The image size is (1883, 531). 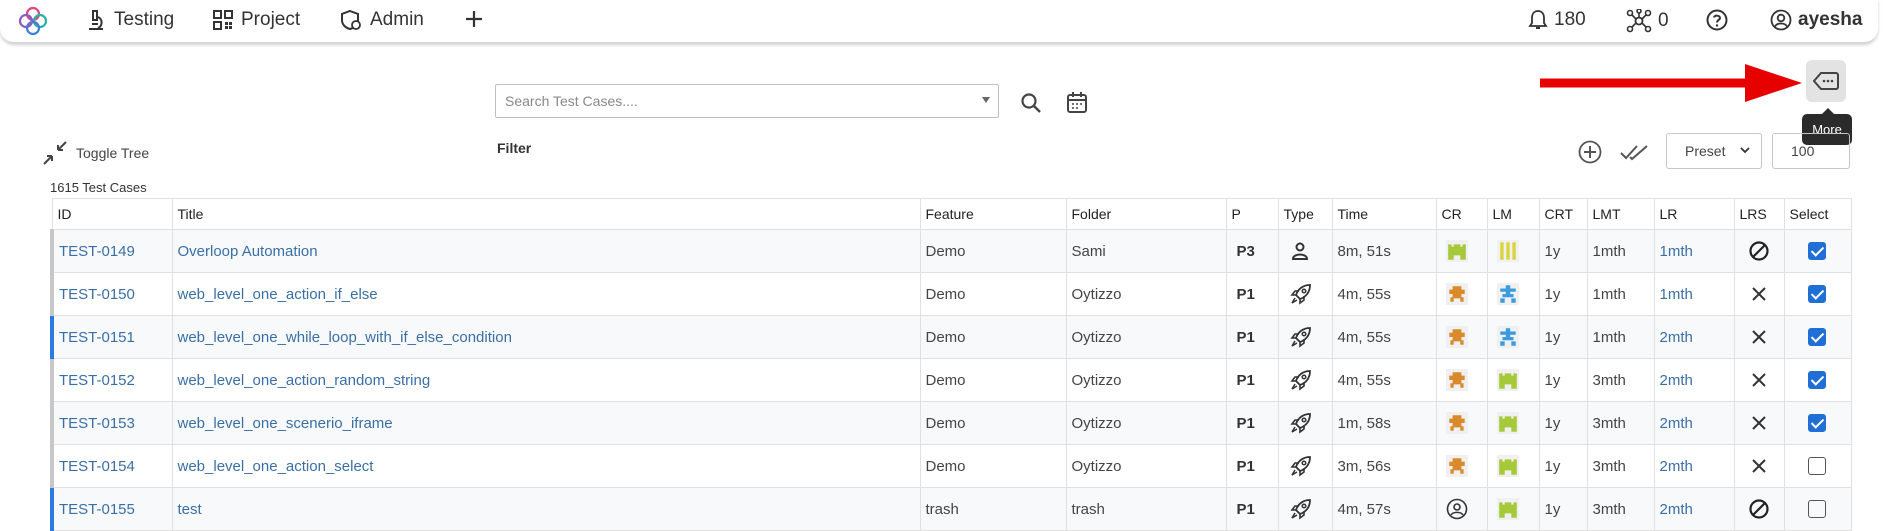 What do you see at coordinates (397, 19) in the screenshot?
I see `nav-admin-label: Admin` at bounding box center [397, 19].